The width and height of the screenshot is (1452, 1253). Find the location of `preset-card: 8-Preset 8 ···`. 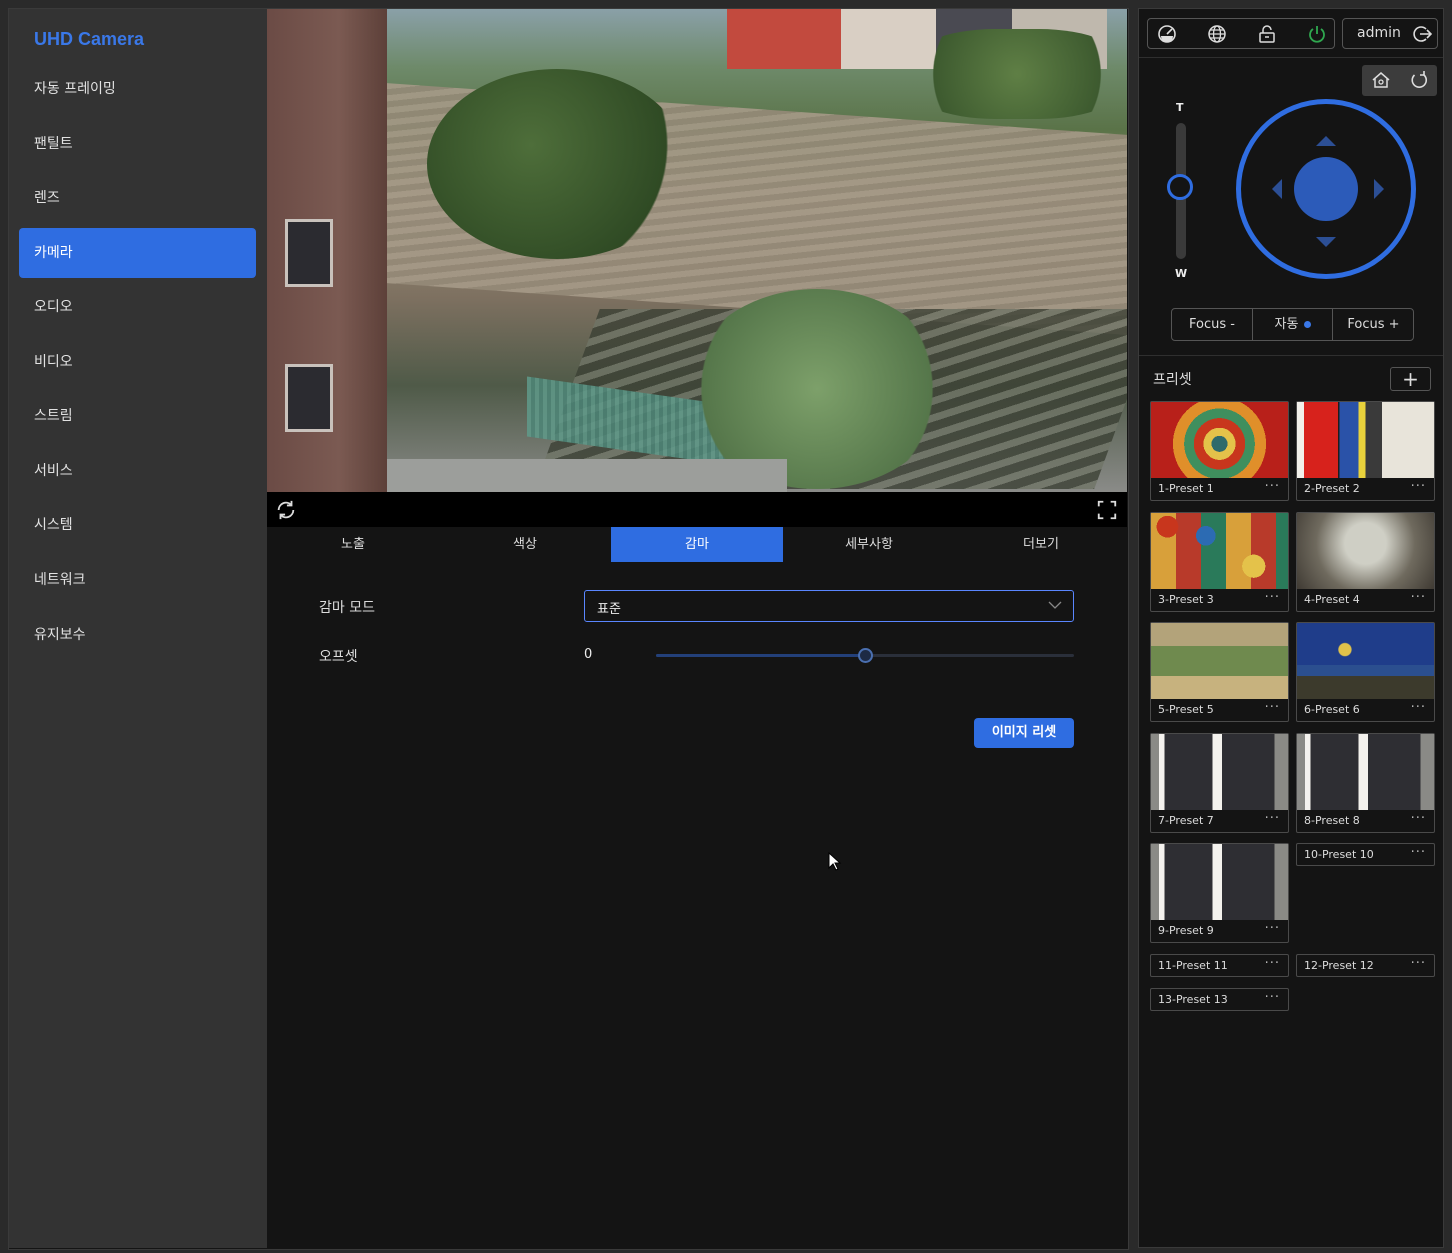

preset-card: 8-Preset 8 ··· is located at coordinates (1365, 783).